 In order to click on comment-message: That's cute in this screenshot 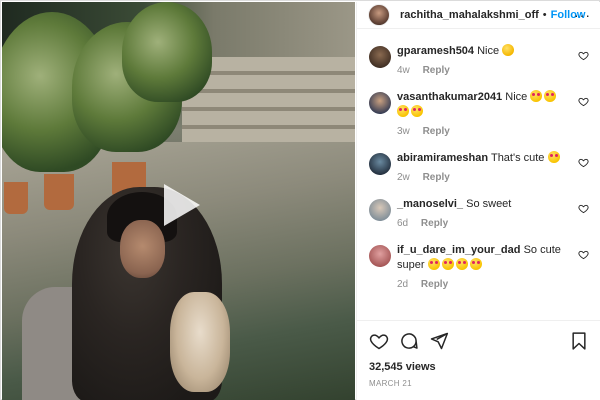, I will do `click(517, 158)`.